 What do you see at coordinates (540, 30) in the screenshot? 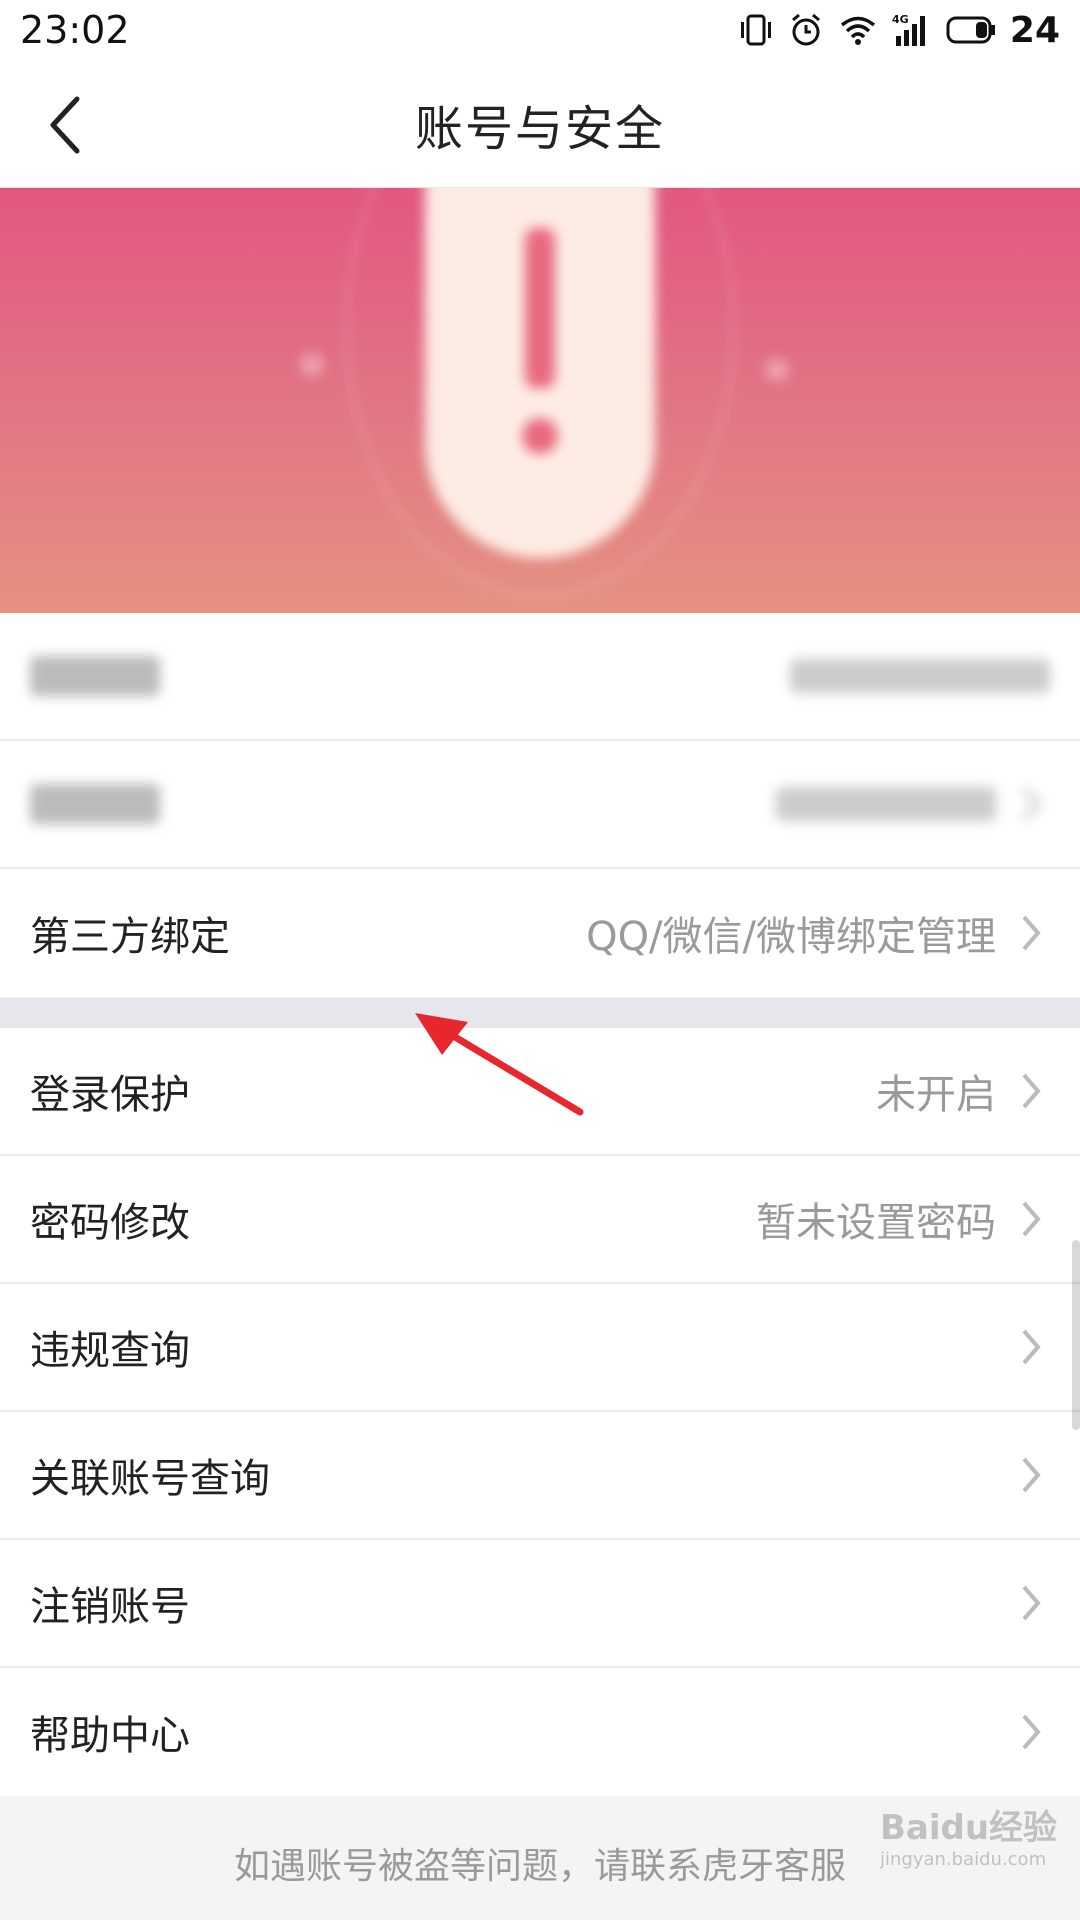
I see `status-bar: 23:02 4G 24` at bounding box center [540, 30].